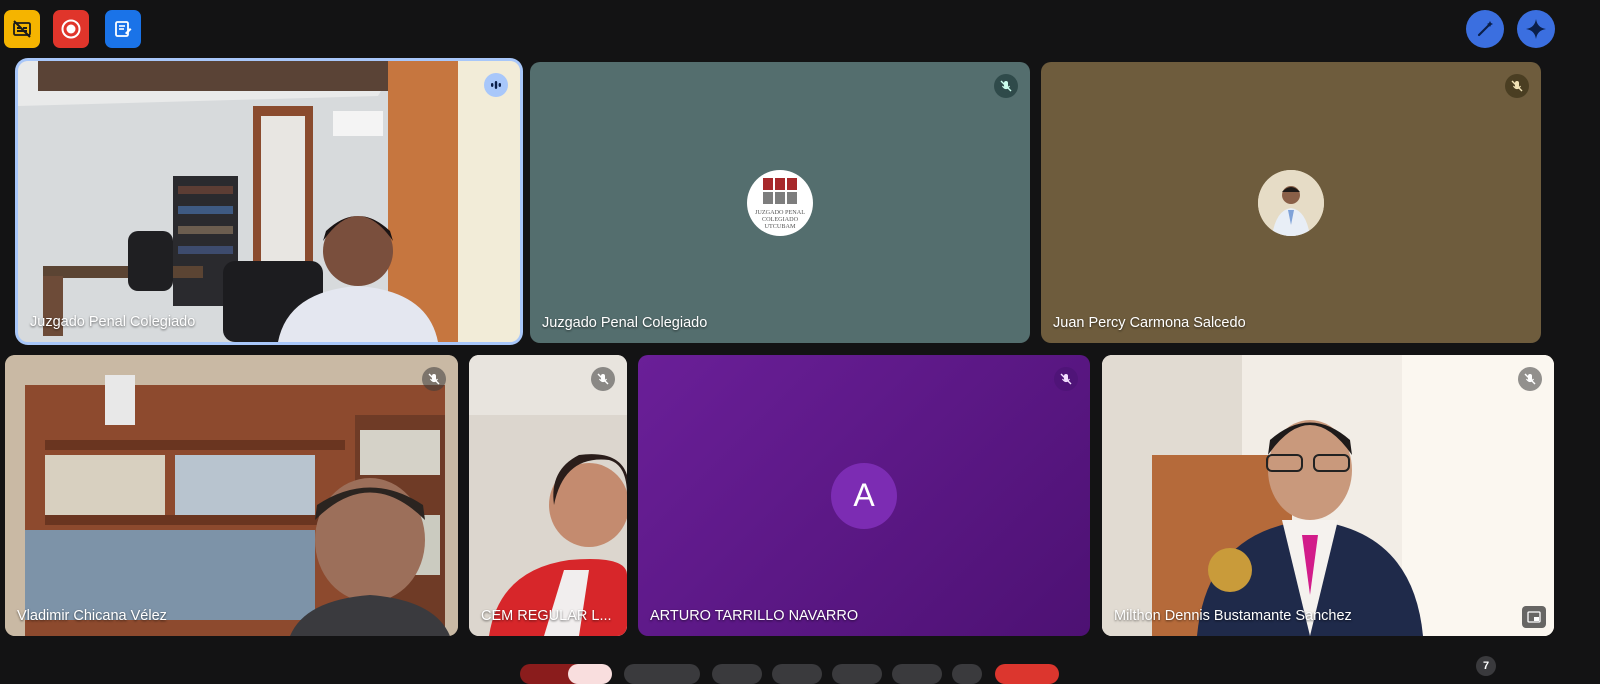 The image size is (1600, 684). I want to click on present-button, so click(857, 674).